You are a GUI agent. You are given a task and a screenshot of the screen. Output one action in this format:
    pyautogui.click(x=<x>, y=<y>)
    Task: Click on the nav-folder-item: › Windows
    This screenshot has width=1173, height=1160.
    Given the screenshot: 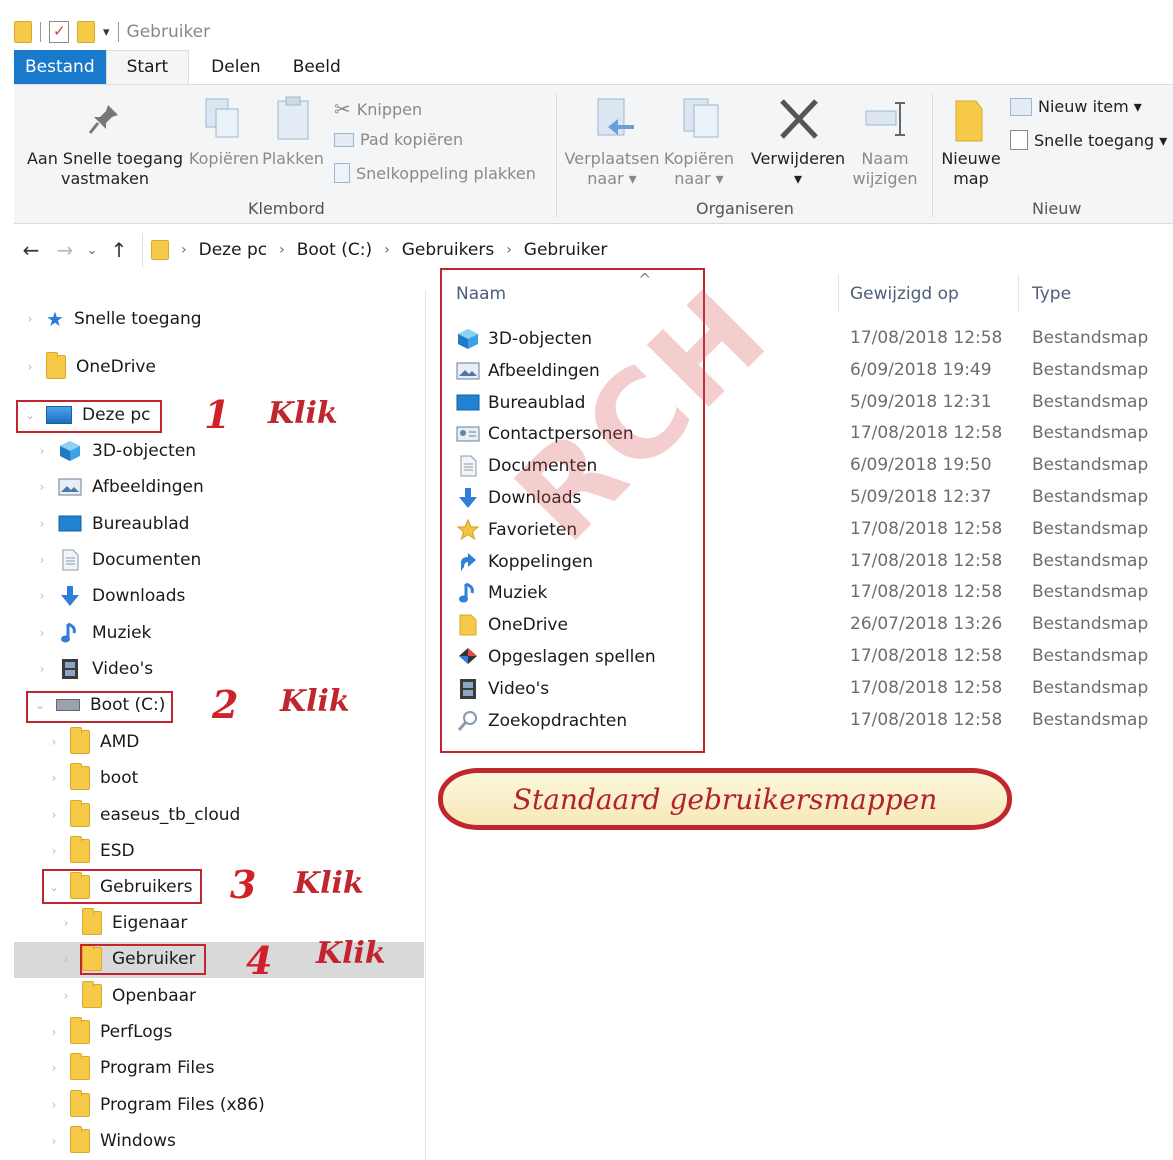 What is the action you would take?
    pyautogui.click(x=112, y=1140)
    